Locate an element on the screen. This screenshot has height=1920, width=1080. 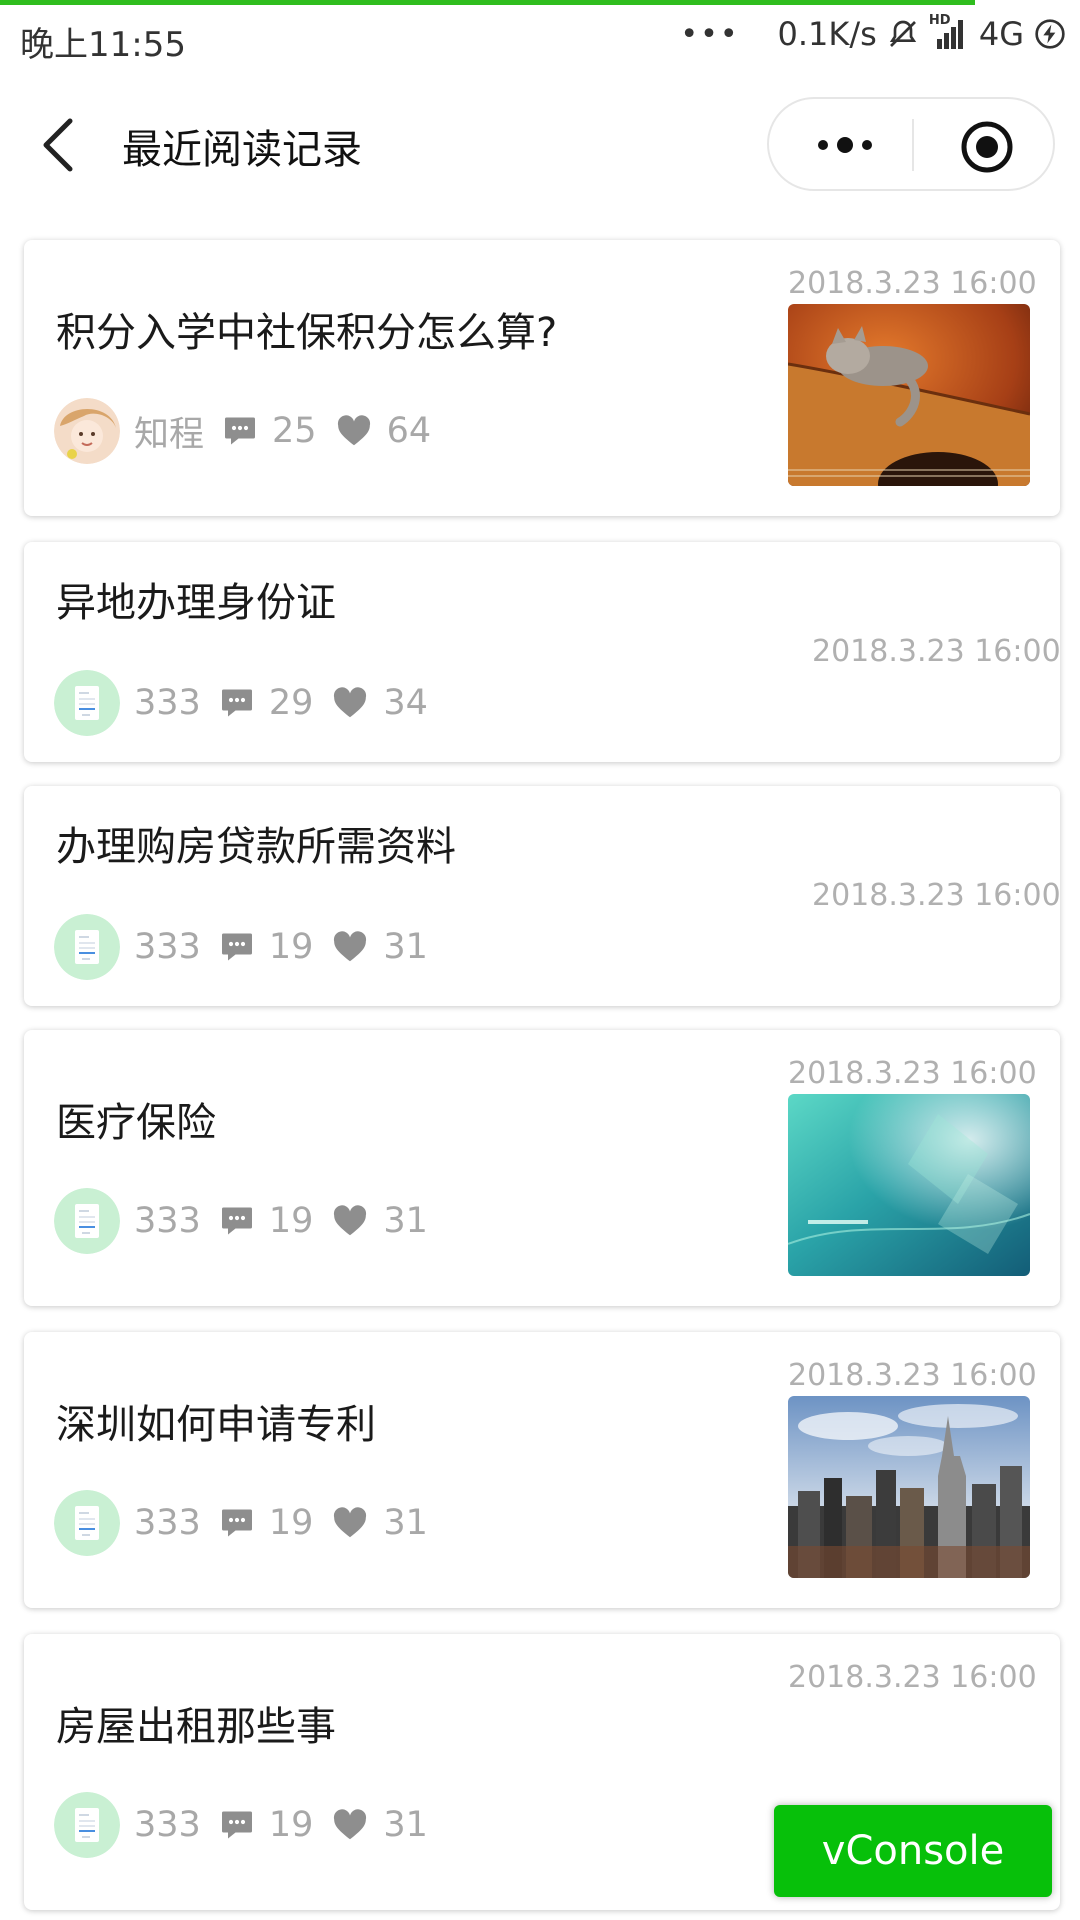
article-meta: 知程 25 64 is located at coordinates (242, 431).